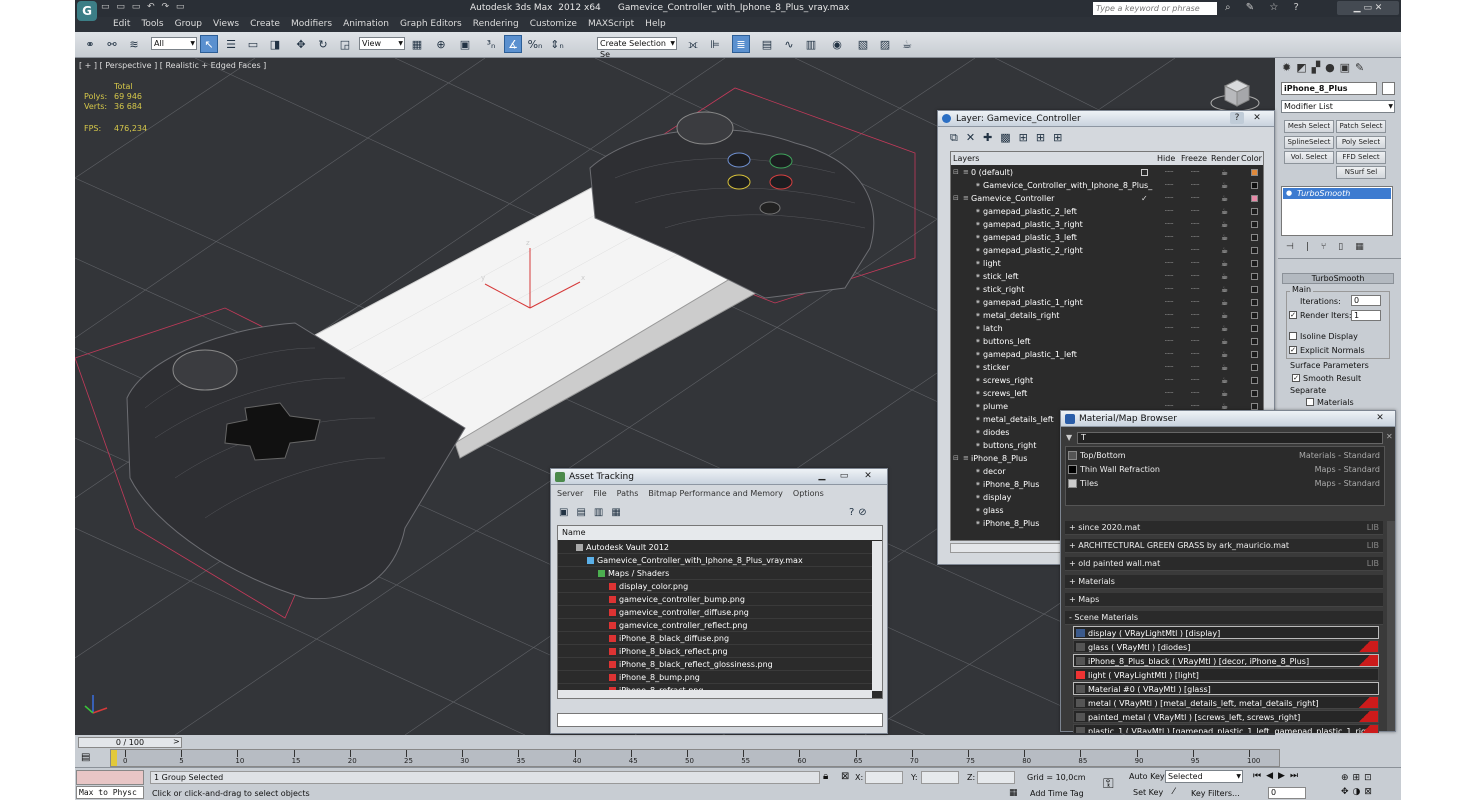  What do you see at coordinates (1107, 263) in the screenshot?
I see `layer-row: ⁕ light ┄┄ ┄┄ ☕` at bounding box center [1107, 263].